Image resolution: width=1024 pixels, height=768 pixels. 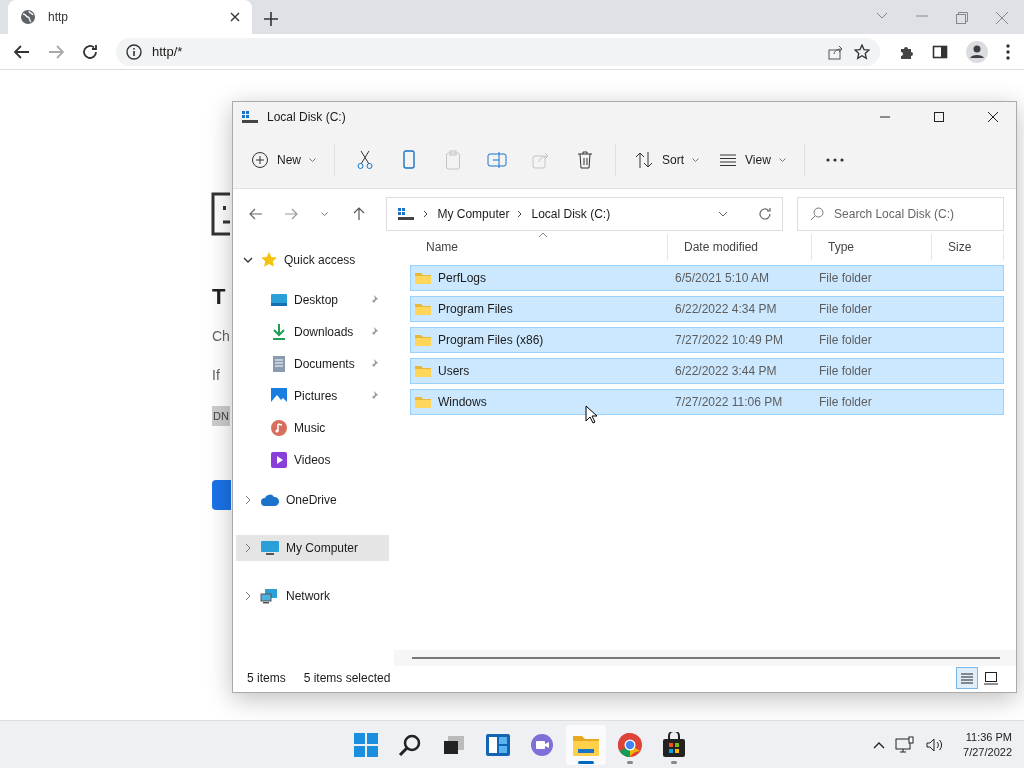 I want to click on address-bar: http/*, so click(x=498, y=51).